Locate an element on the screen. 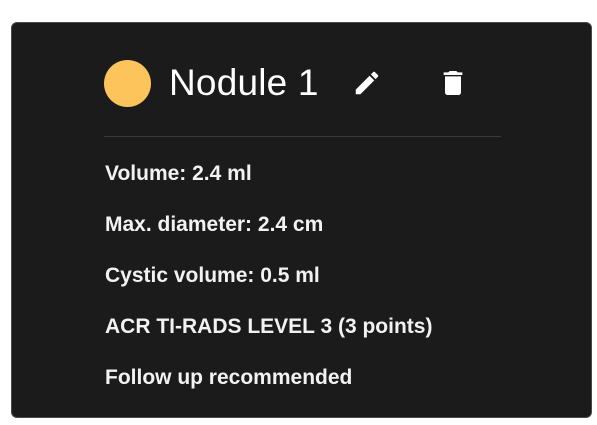 The height and width of the screenshot is (425, 597). max-diameter-text: Max. diameter: 2.4 cm is located at coordinates (214, 224).